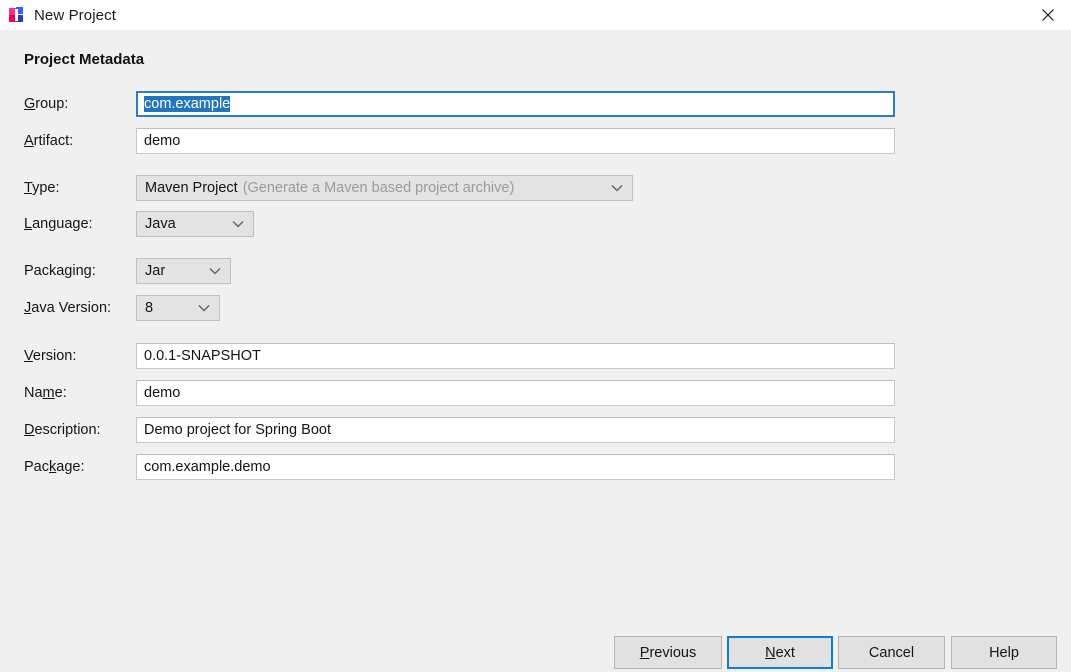 Image resolution: width=1071 pixels, height=672 pixels. I want to click on package-input: com.example.demo, so click(515, 467).